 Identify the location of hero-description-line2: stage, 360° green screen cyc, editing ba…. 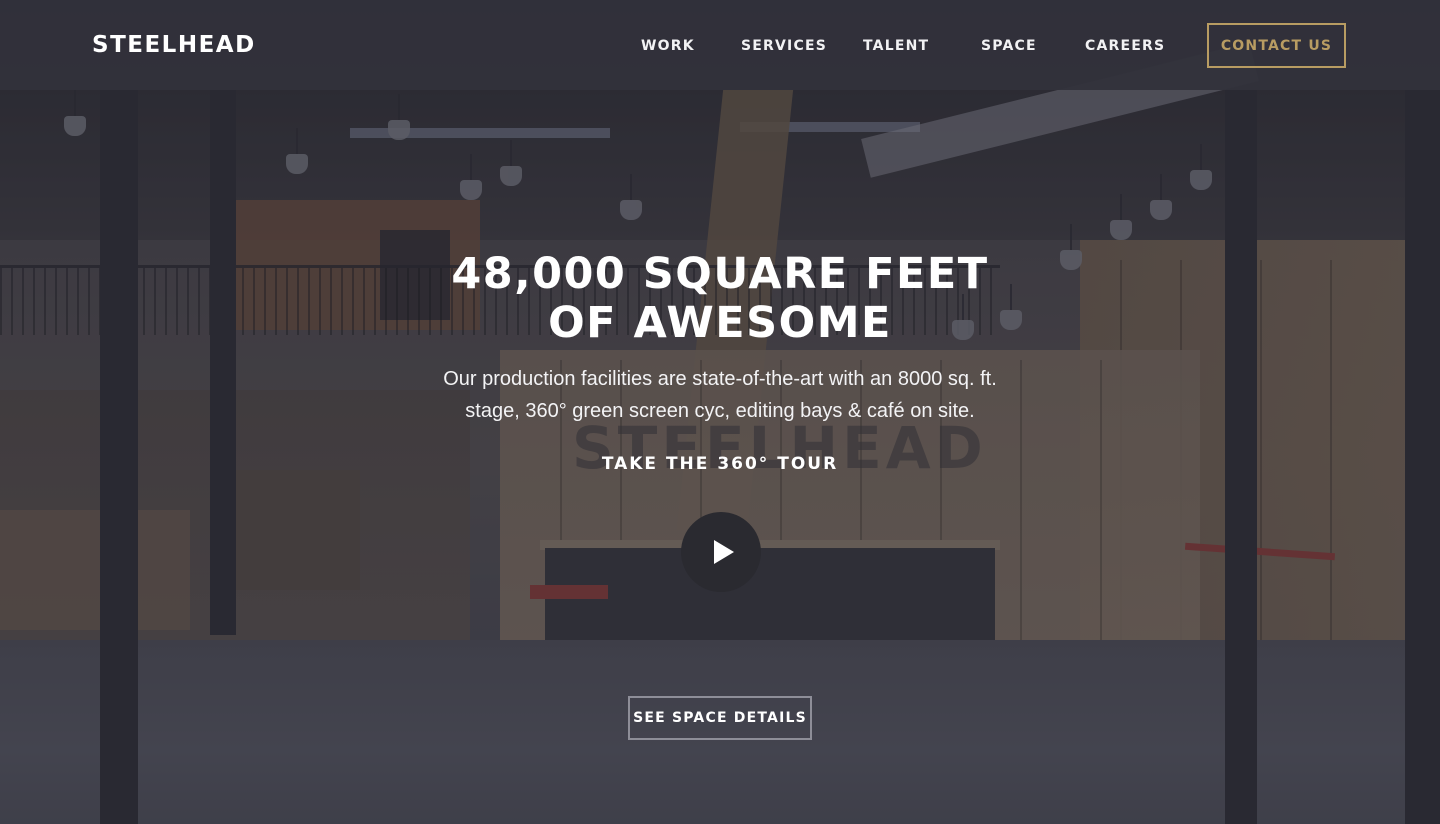
(720, 411).